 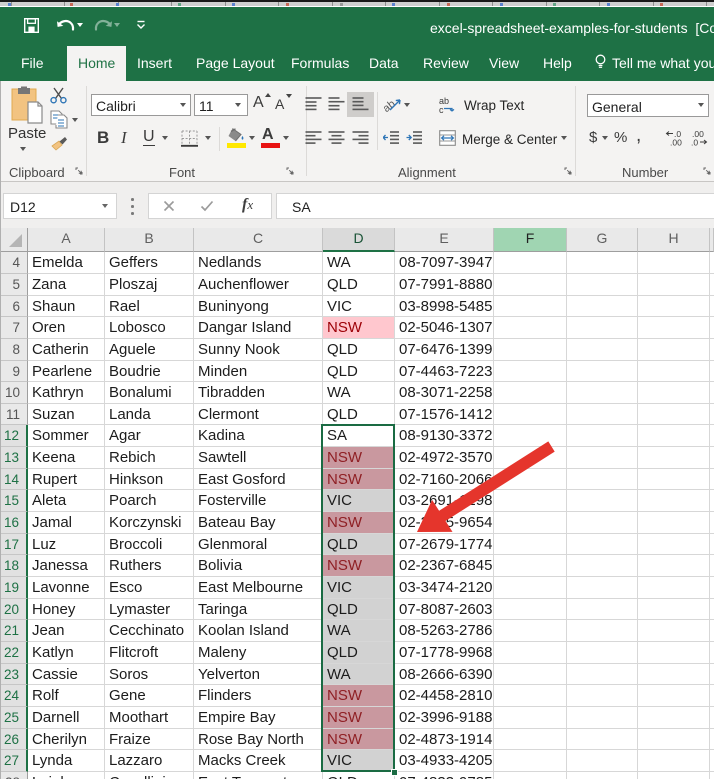 I want to click on svg-text: c, so click(x=441, y=110).